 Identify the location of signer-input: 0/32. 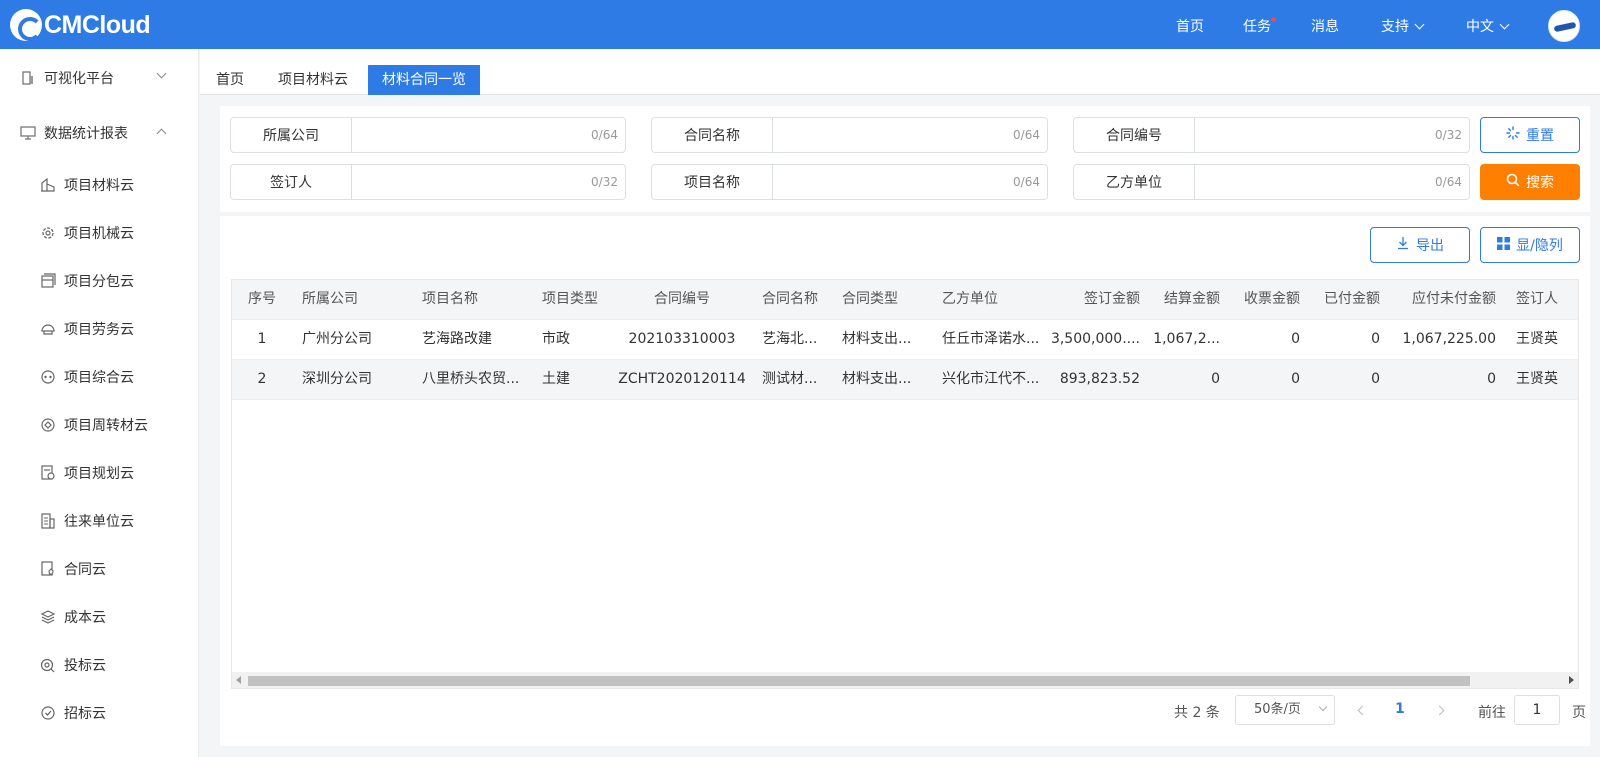
(488, 182).